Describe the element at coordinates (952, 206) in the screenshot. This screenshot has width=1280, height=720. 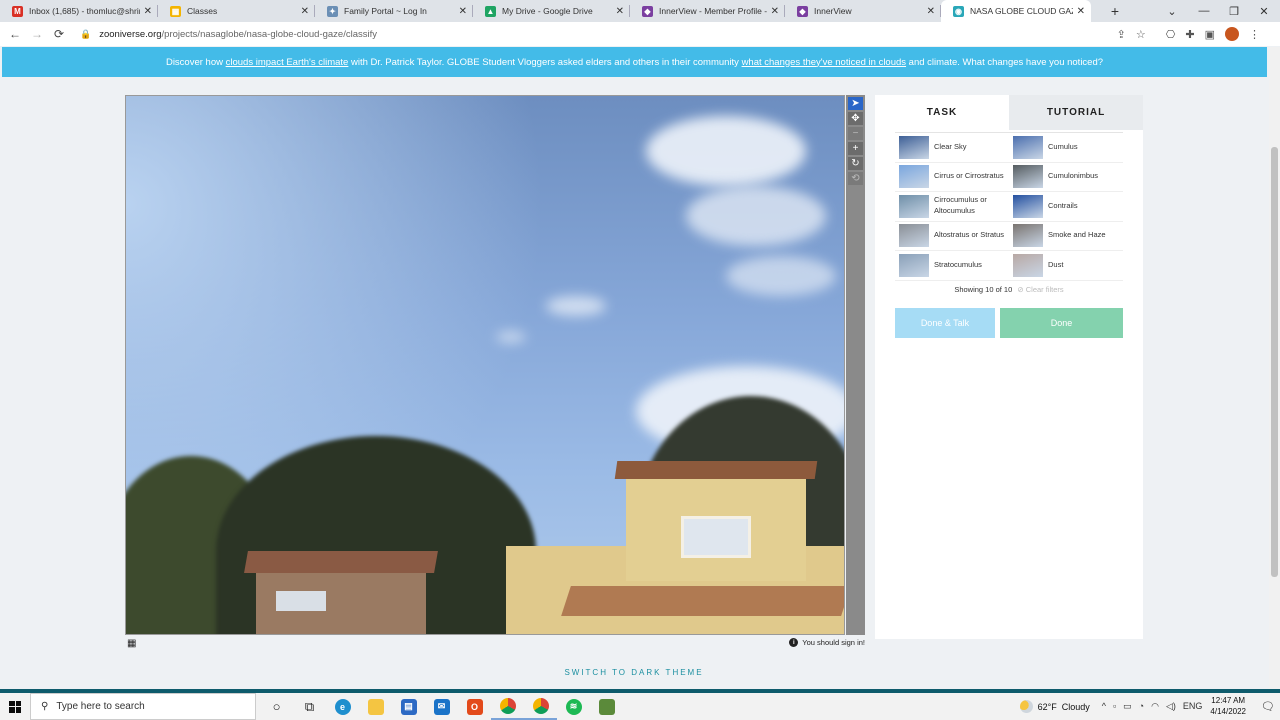
I see `cloud-choice: Cirrocumulus or Altocumulus` at that location.